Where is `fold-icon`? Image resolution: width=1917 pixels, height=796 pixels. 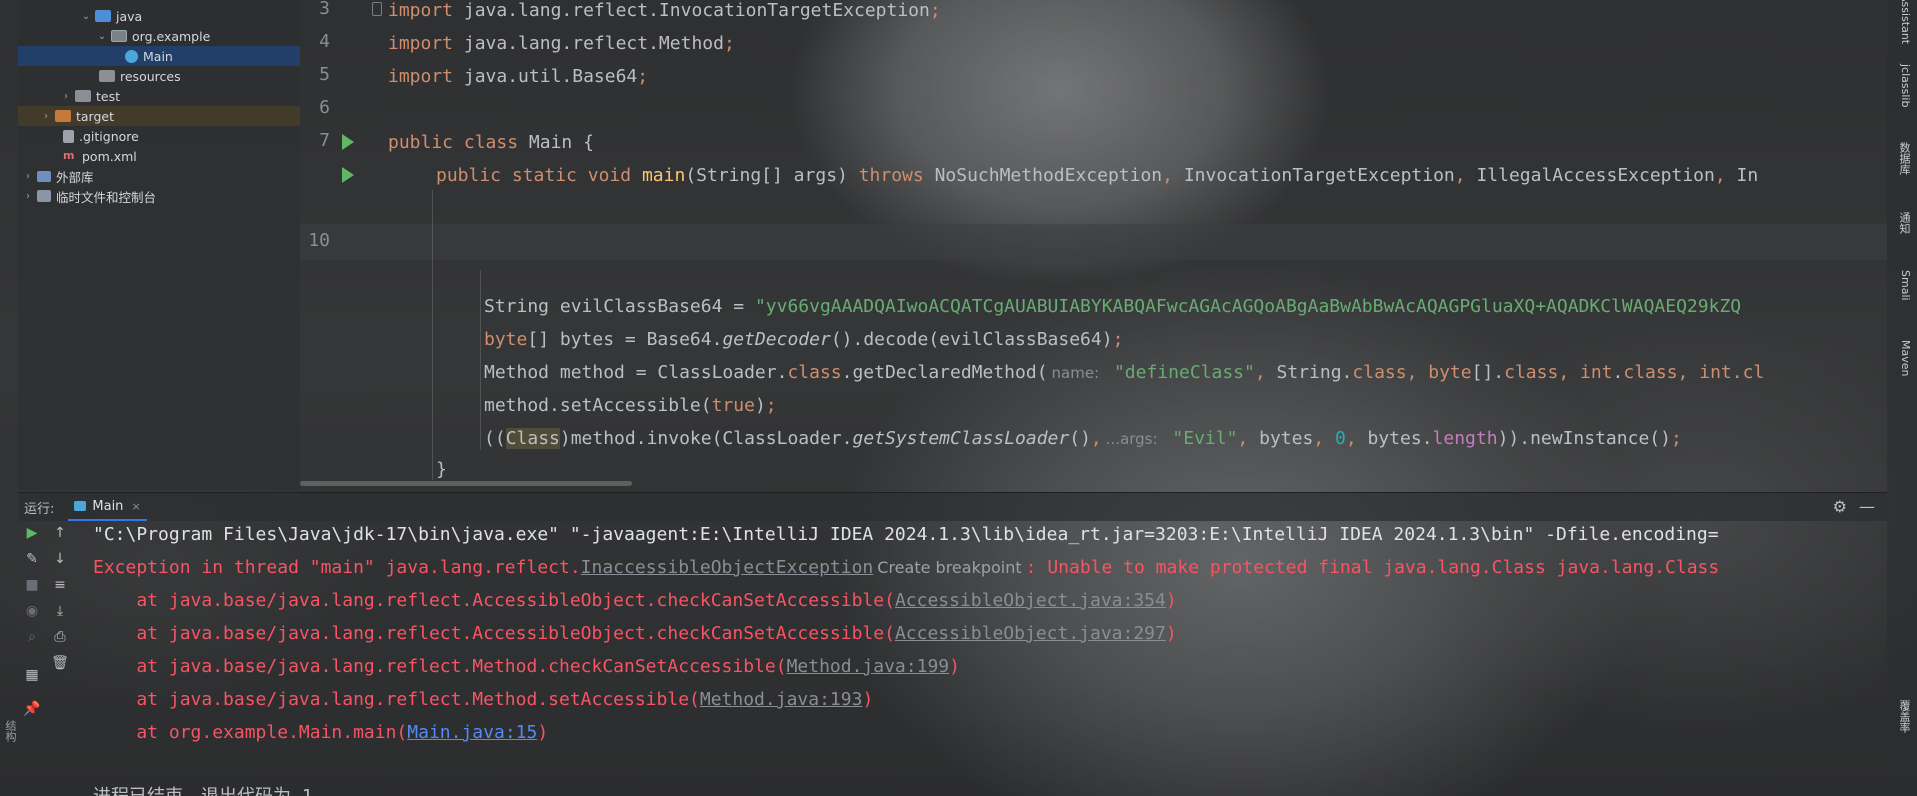
fold-icon is located at coordinates (377, 9).